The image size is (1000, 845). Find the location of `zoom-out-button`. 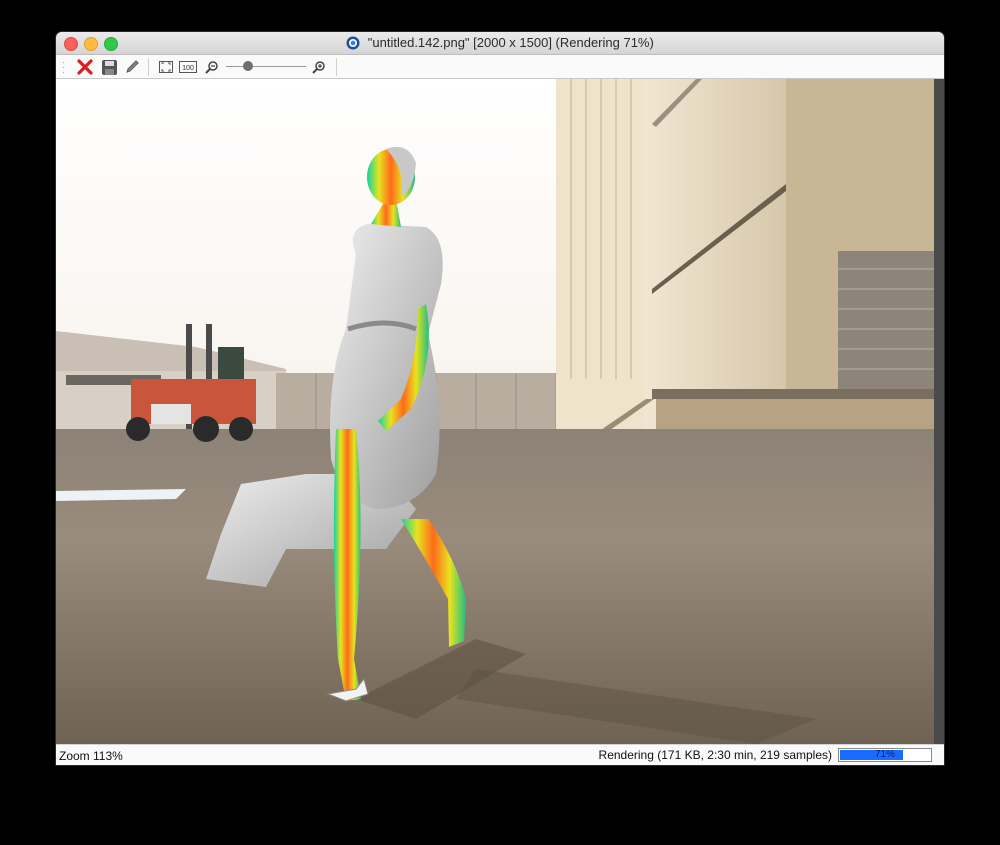

zoom-out-button is located at coordinates (212, 67).